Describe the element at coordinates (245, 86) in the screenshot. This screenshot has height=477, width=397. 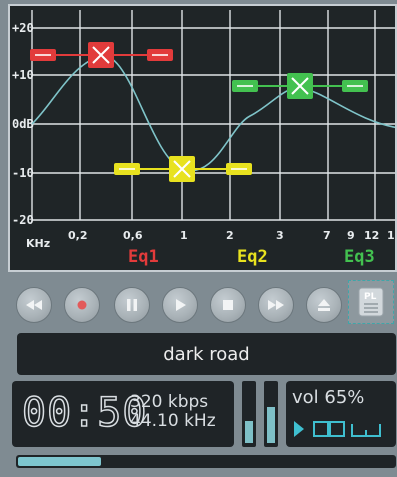
I see `eq3-left-handle` at that location.